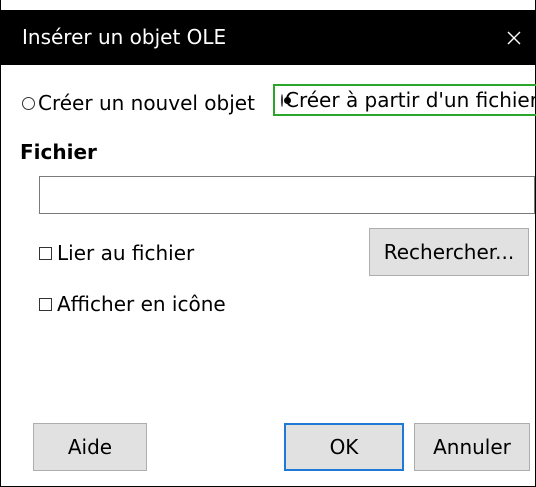 The height and width of the screenshot is (487, 536). What do you see at coordinates (286, 100) in the screenshot?
I see `radio-indicator-from-file` at bounding box center [286, 100].